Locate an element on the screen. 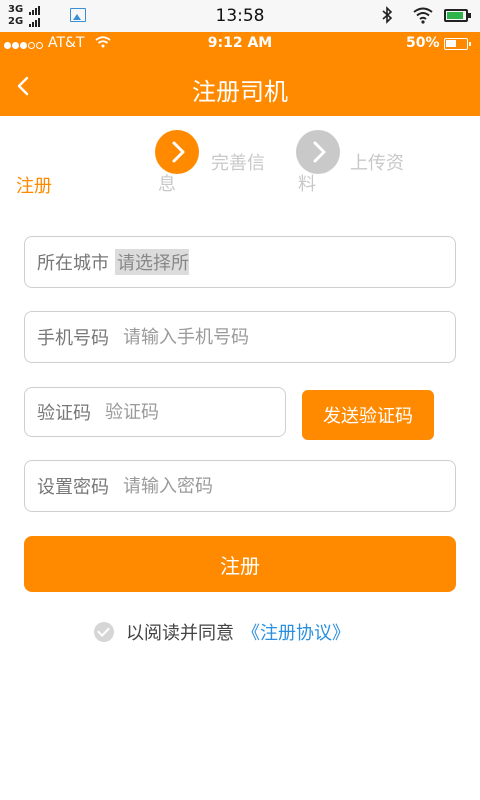  ios-status-bar: AT&T 9:12 AM 50% is located at coordinates (240, 44).